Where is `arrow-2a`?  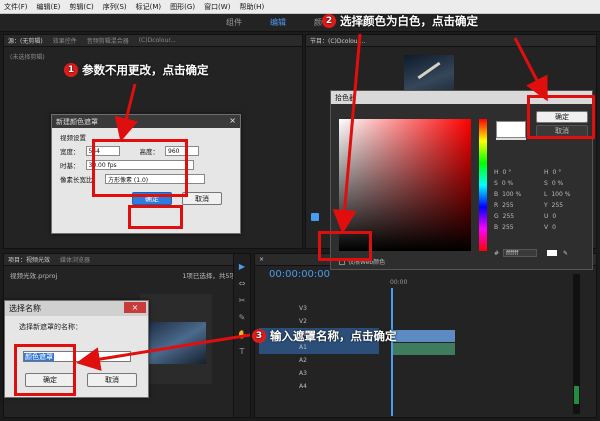
arrow-2a is located at coordinates (530, 69).